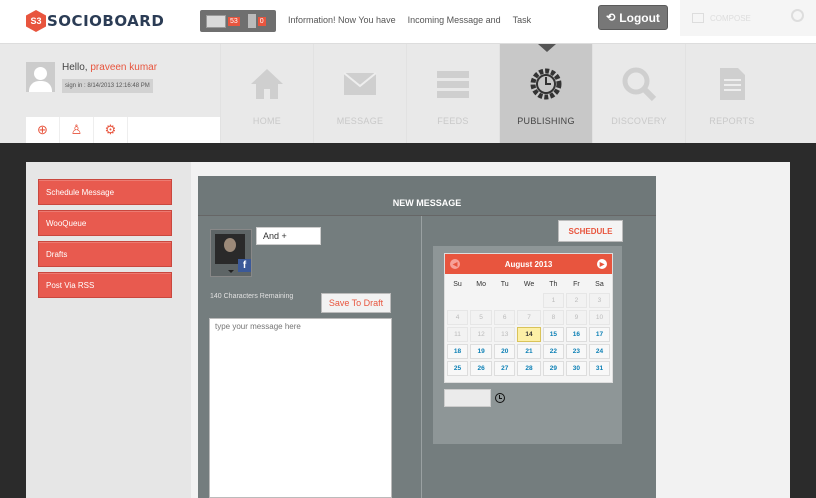 The width and height of the screenshot is (816, 498). I want to click on trash-icon, so click(251, 21).